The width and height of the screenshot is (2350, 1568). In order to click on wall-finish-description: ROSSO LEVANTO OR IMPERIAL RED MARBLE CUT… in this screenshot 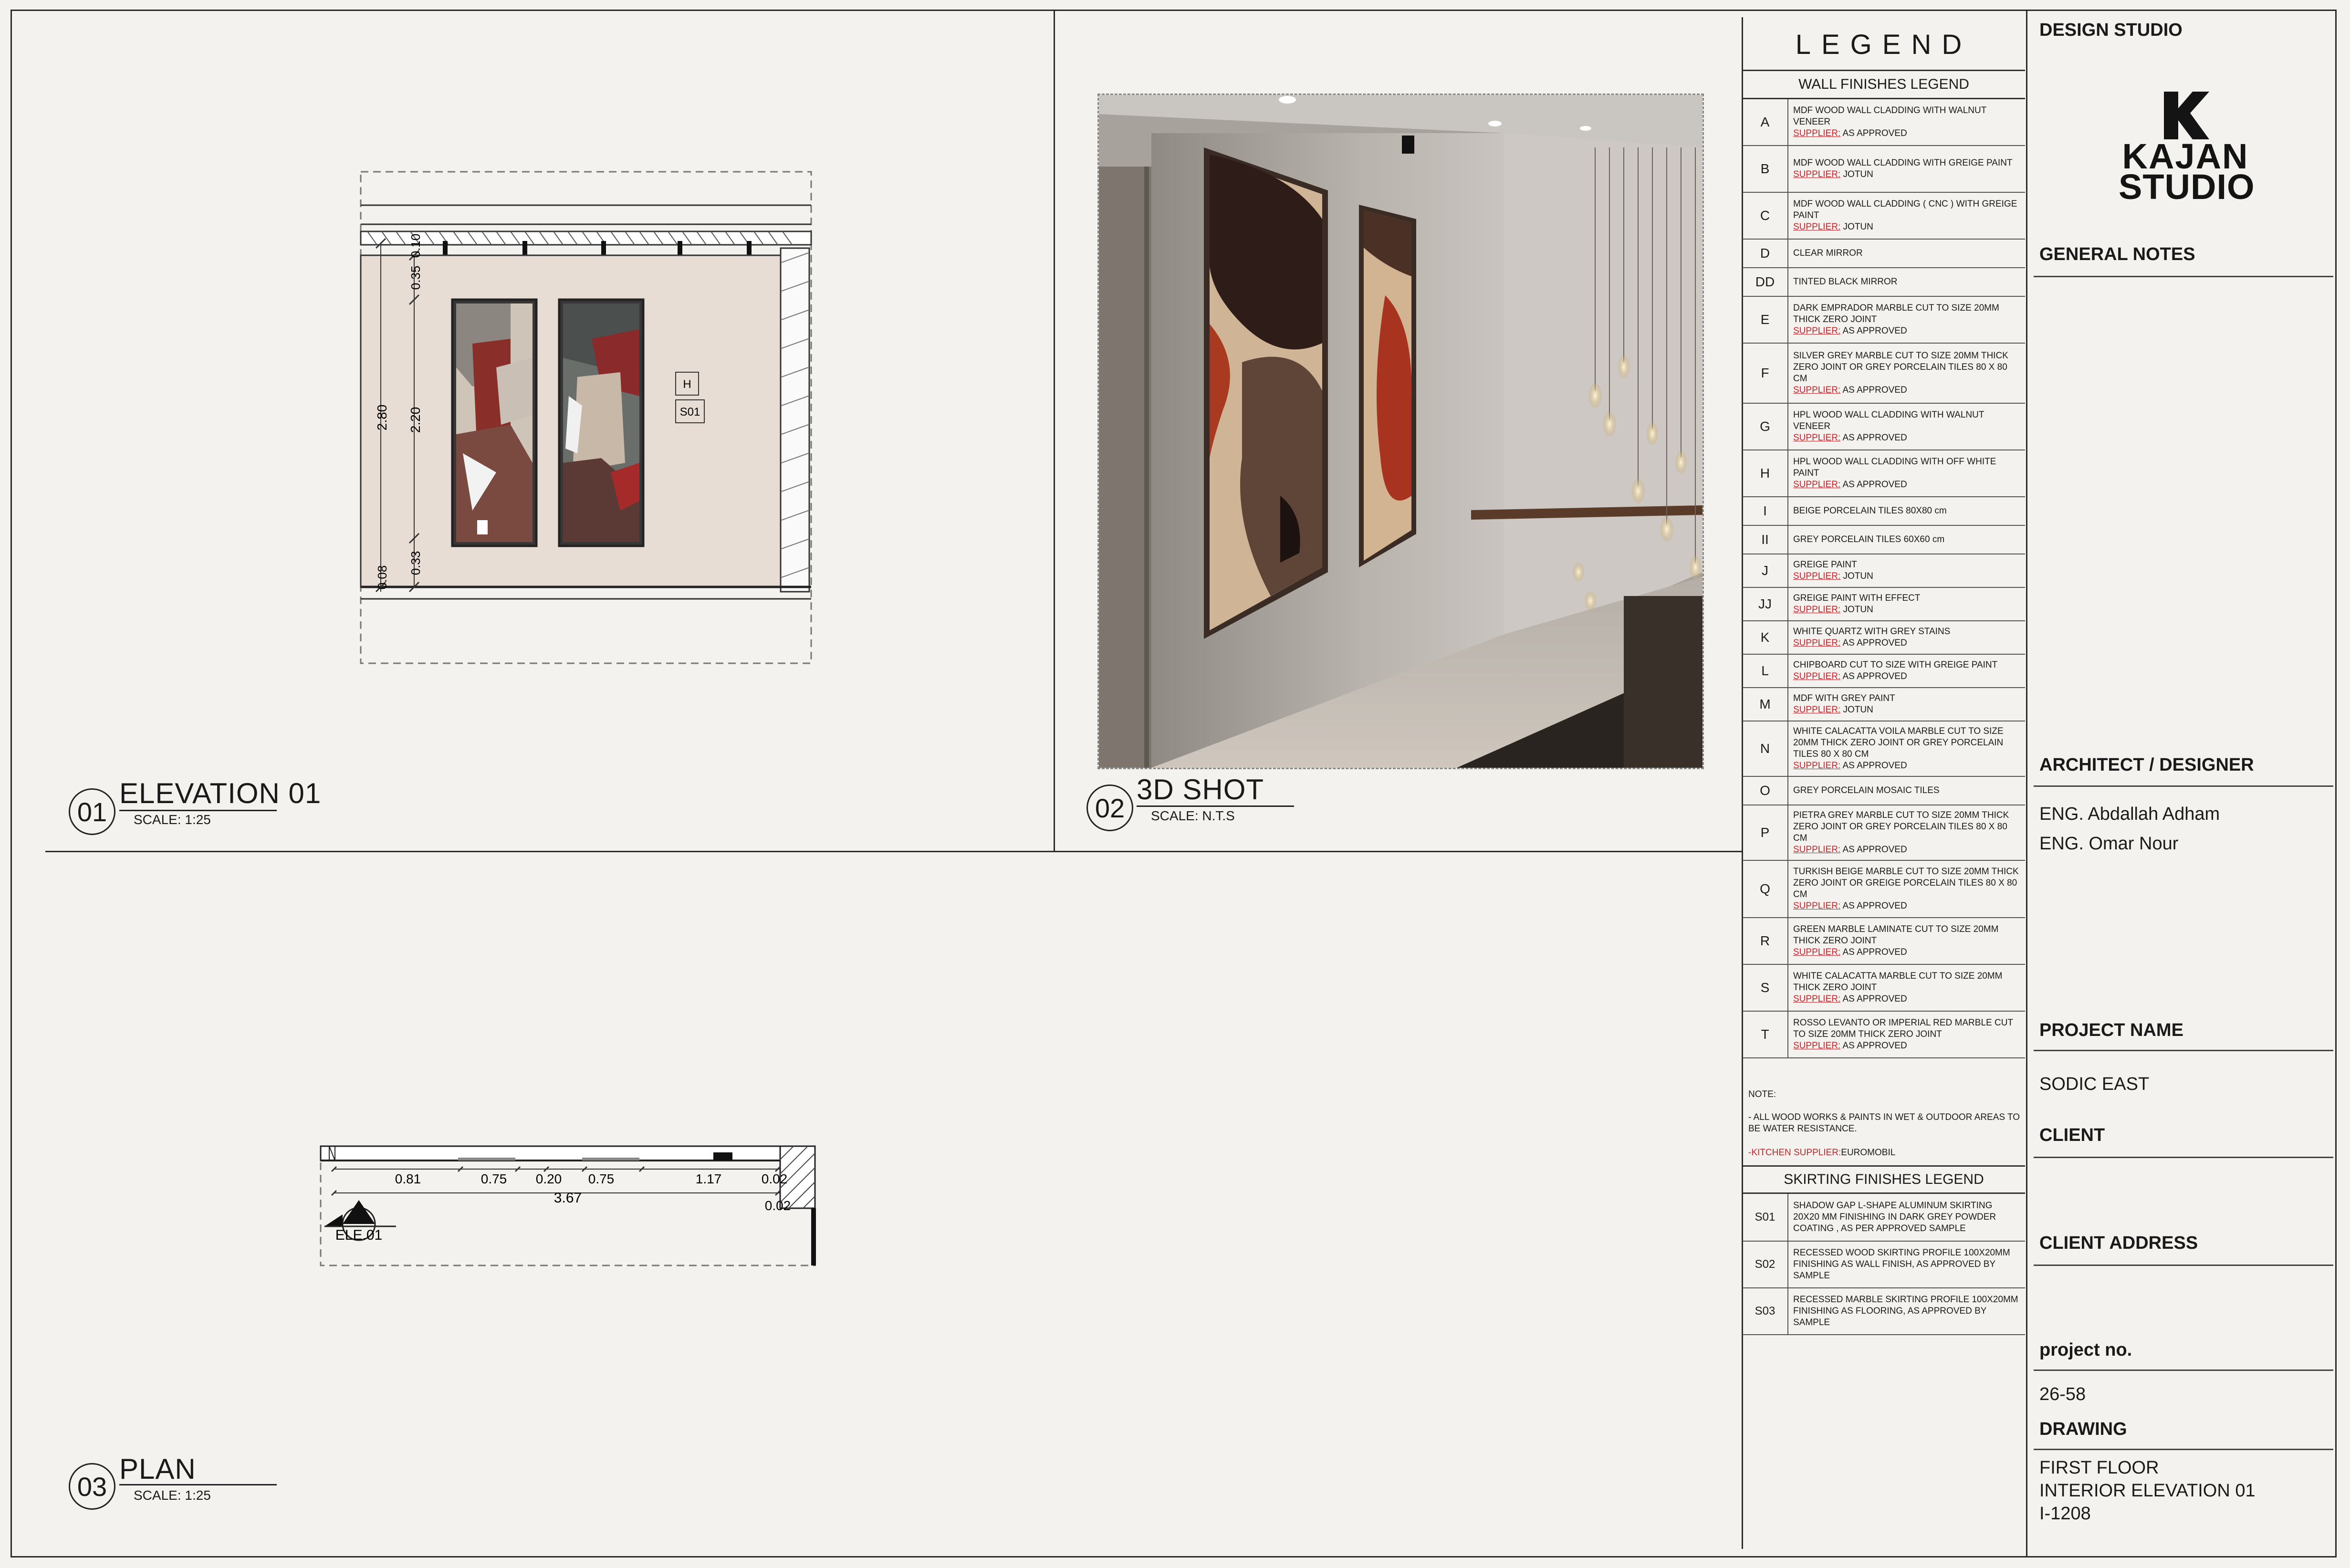, I will do `click(1906, 1034)`.